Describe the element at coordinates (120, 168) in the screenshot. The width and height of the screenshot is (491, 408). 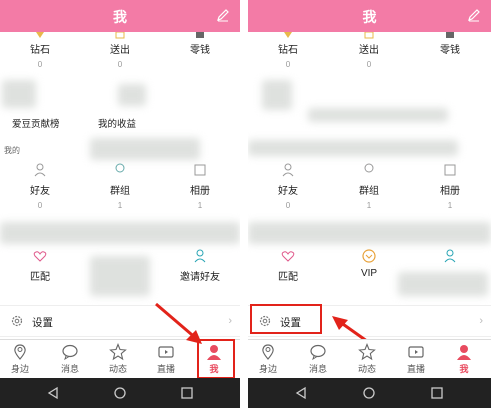
I see `group-icon` at that location.